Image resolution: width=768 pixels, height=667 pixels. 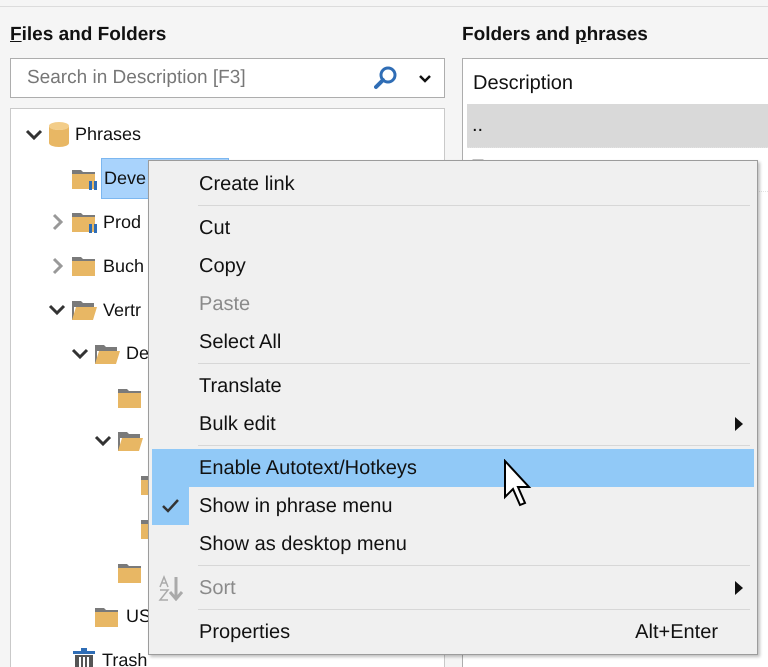 I want to click on parent-folder-entry: .., so click(x=478, y=125).